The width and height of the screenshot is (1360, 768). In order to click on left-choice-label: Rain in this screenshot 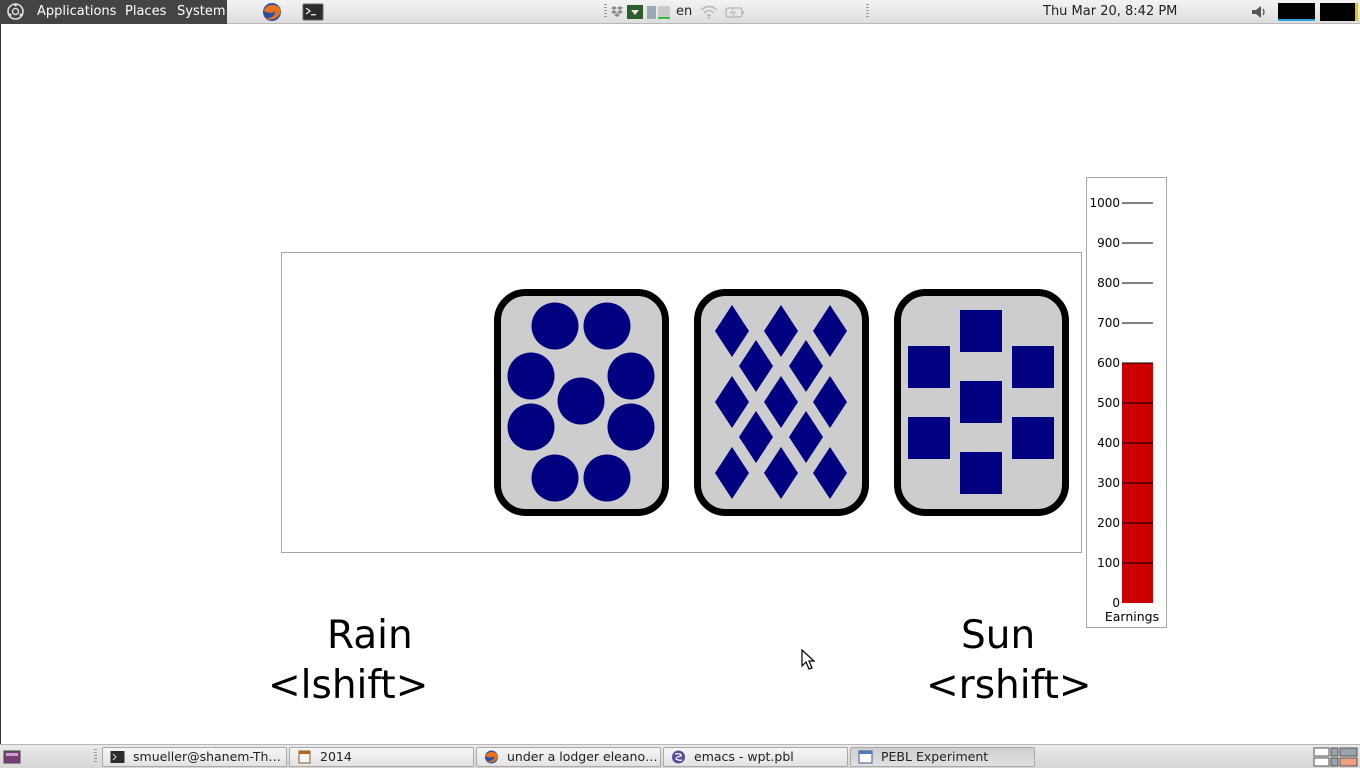, I will do `click(370, 635)`.